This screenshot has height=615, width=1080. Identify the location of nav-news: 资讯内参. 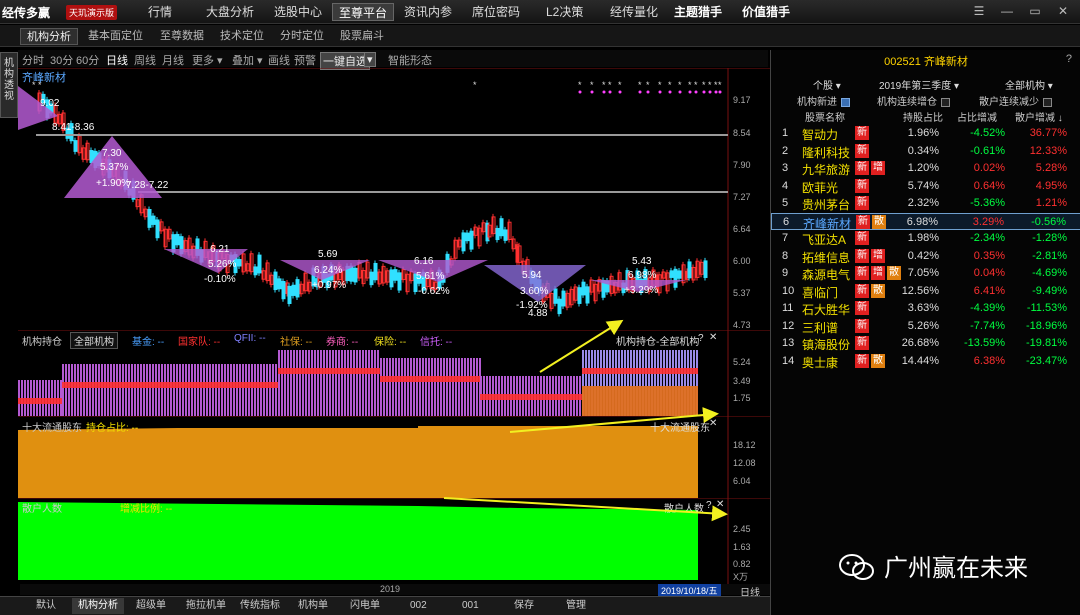
(428, 12).